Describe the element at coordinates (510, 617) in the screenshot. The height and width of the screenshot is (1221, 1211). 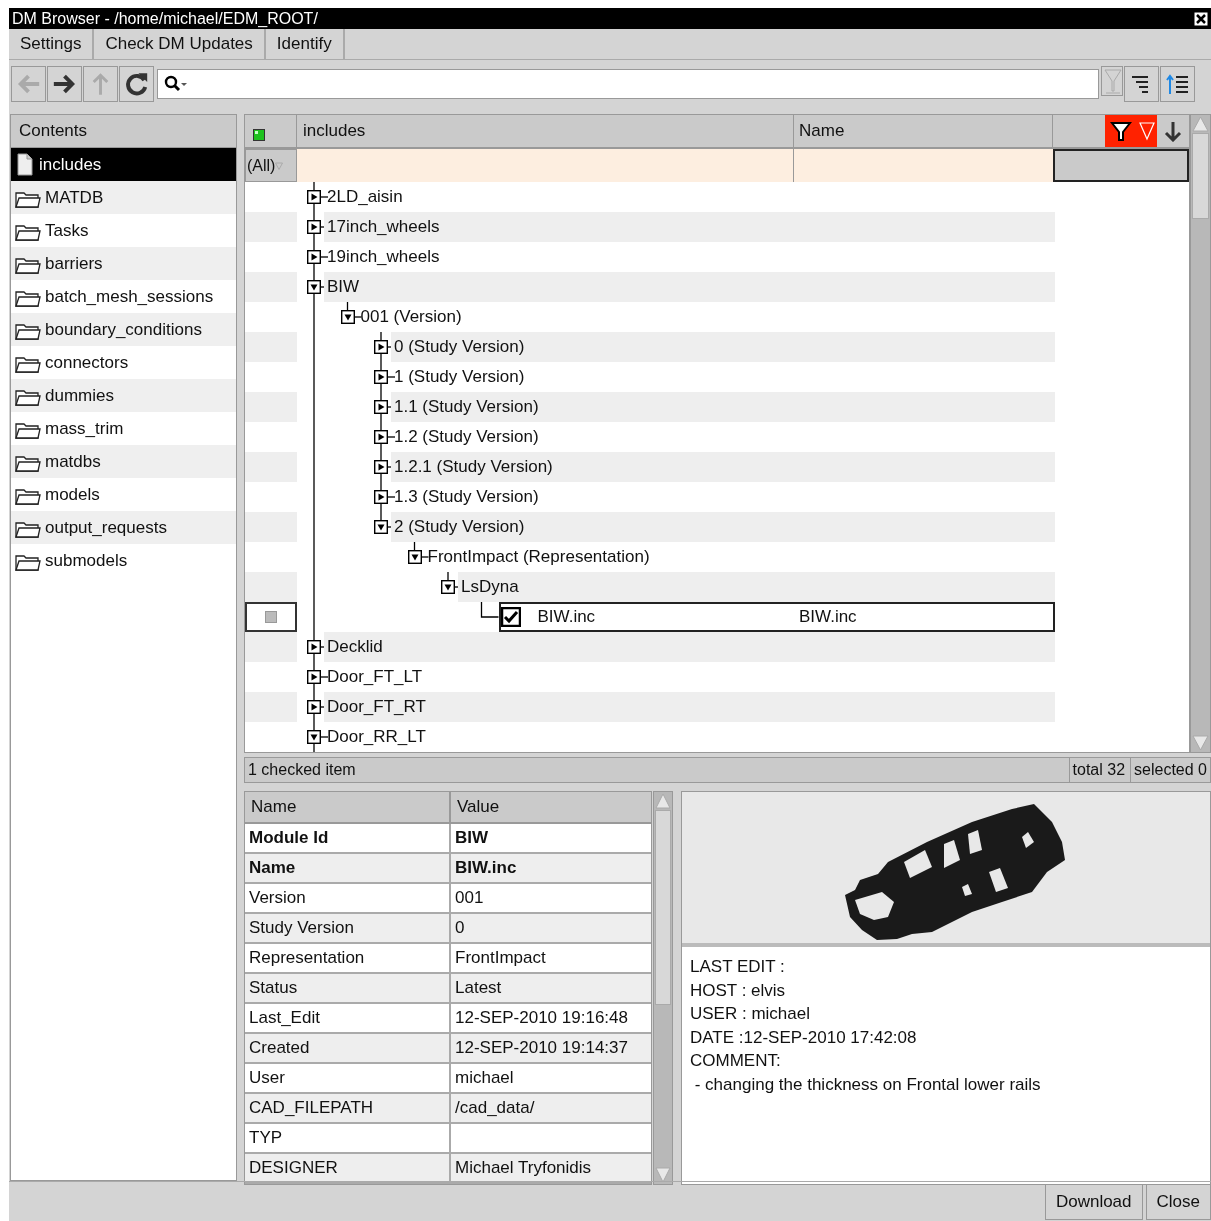
I see `checkbox` at that location.